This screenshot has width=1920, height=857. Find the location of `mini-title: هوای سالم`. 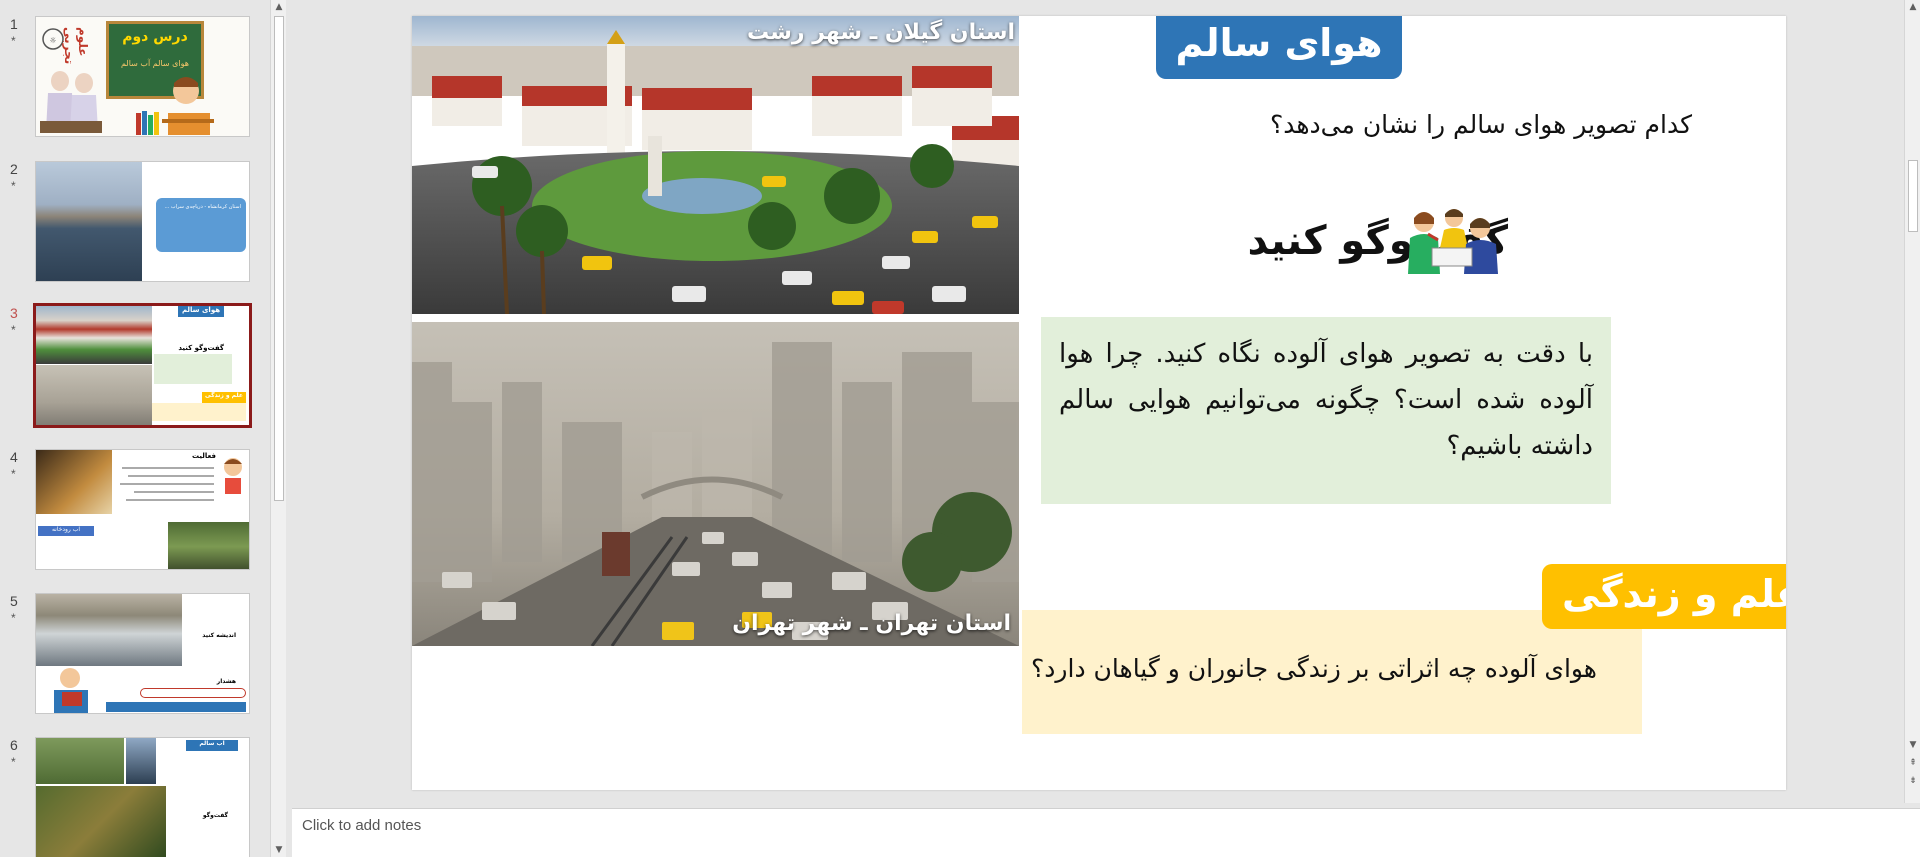

mini-title: هوای سالم is located at coordinates (201, 311).